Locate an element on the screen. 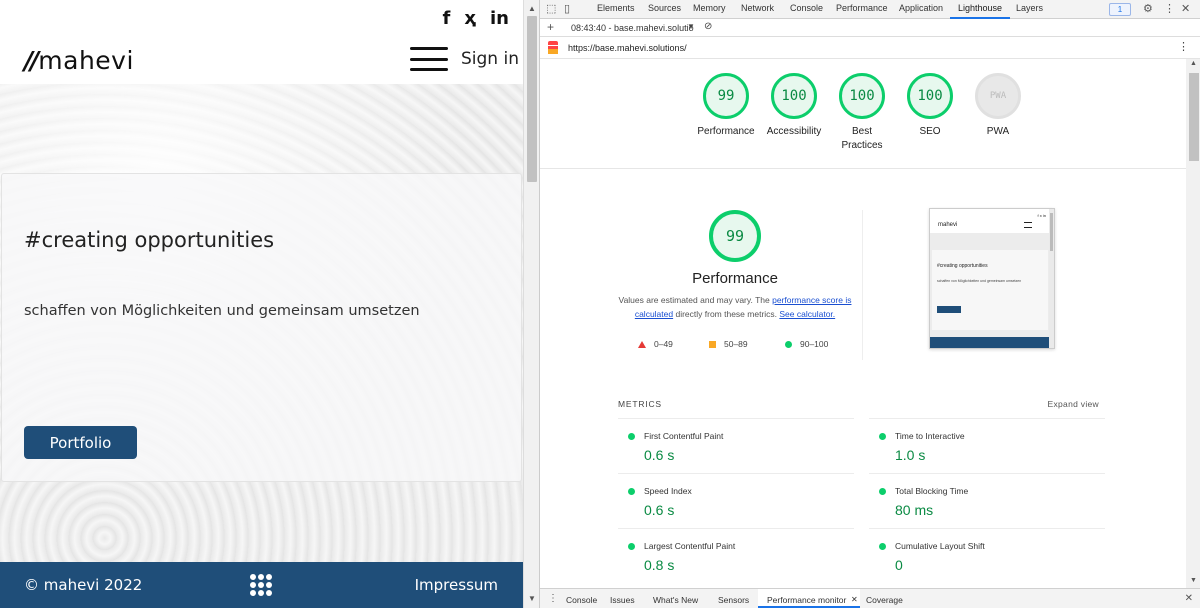 The image size is (1200, 608). legend-pass: 90–100 is located at coordinates (806, 344).